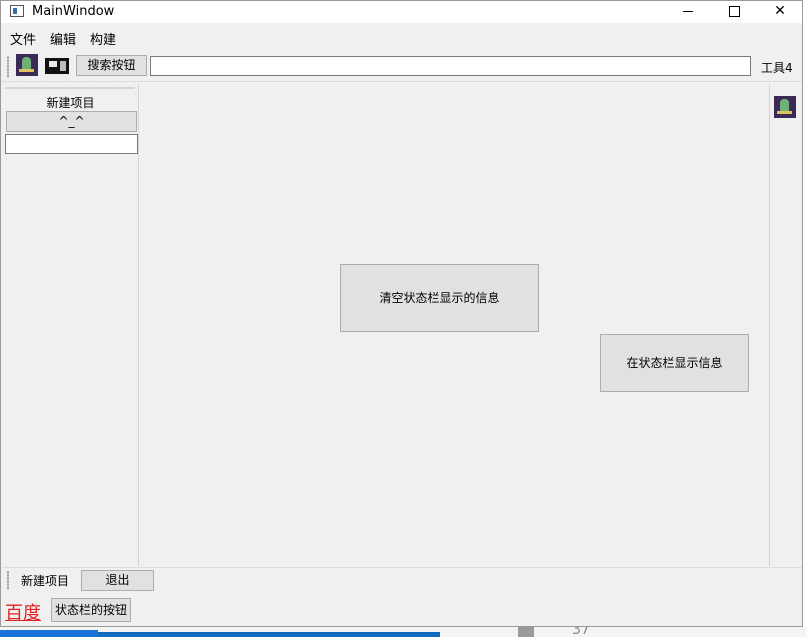  What do you see at coordinates (401, 37) in the screenshot?
I see `menu-bar: 文件 编辑 构建` at bounding box center [401, 37].